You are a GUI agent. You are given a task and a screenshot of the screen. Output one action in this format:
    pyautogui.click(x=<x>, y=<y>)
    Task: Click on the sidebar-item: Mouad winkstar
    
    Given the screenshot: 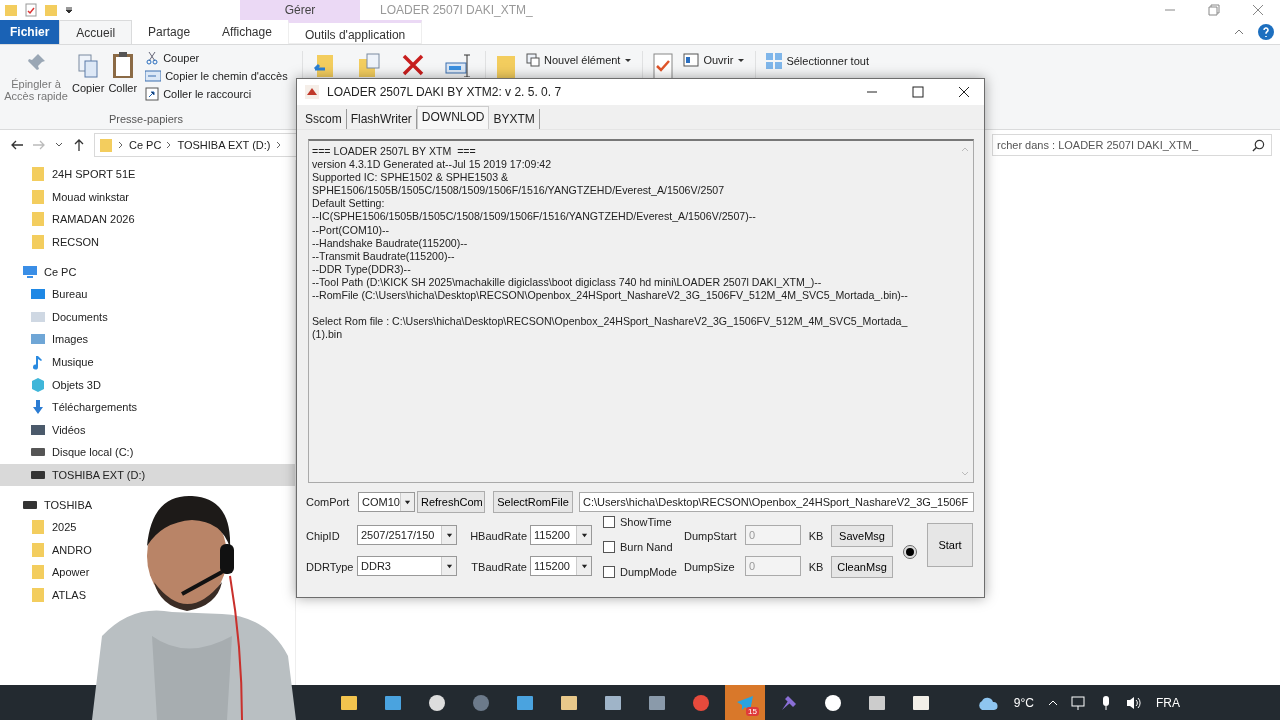 What is the action you would take?
    pyautogui.click(x=147, y=197)
    